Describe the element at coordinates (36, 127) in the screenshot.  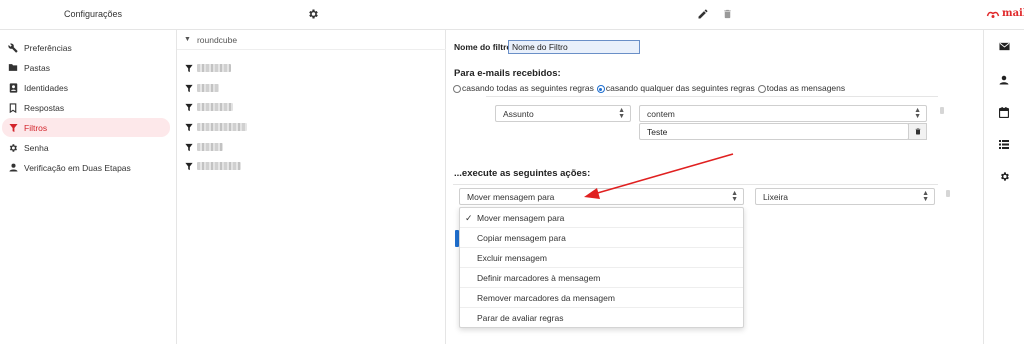
I see `sidebar-item-label: Filtros` at that location.